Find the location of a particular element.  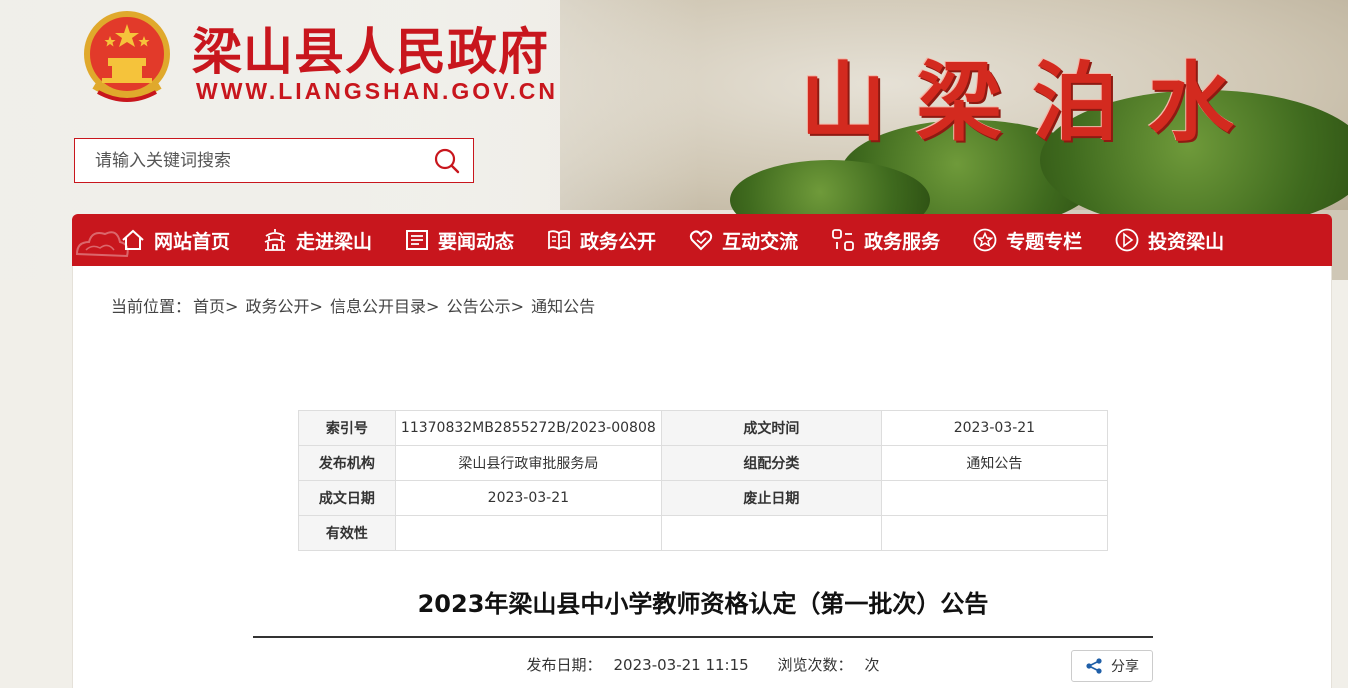

meta-key: 成文时间 is located at coordinates (771, 428).